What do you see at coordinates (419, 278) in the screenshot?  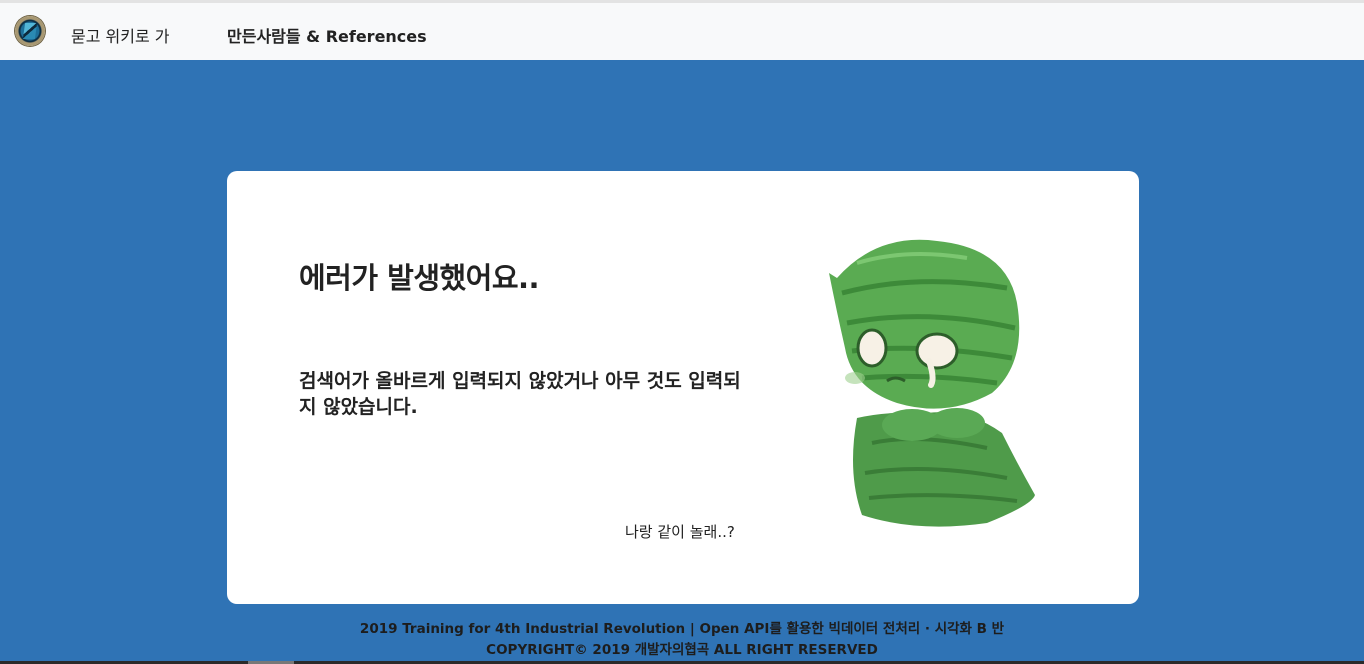 I see `error-title: 에러가 발생했어요..` at bounding box center [419, 278].